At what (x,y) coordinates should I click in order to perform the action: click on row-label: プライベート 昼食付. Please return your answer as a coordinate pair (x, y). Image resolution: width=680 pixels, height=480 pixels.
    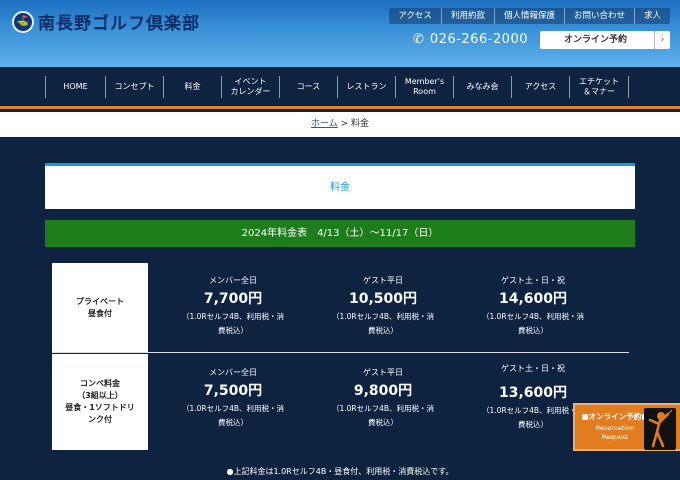
    Looking at the image, I should click on (100, 307).